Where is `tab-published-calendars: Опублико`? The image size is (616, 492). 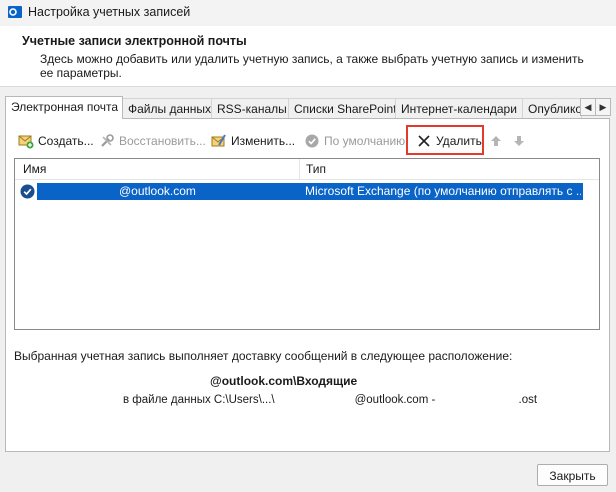
tab-published-calendars: Опублико is located at coordinates (552, 108).